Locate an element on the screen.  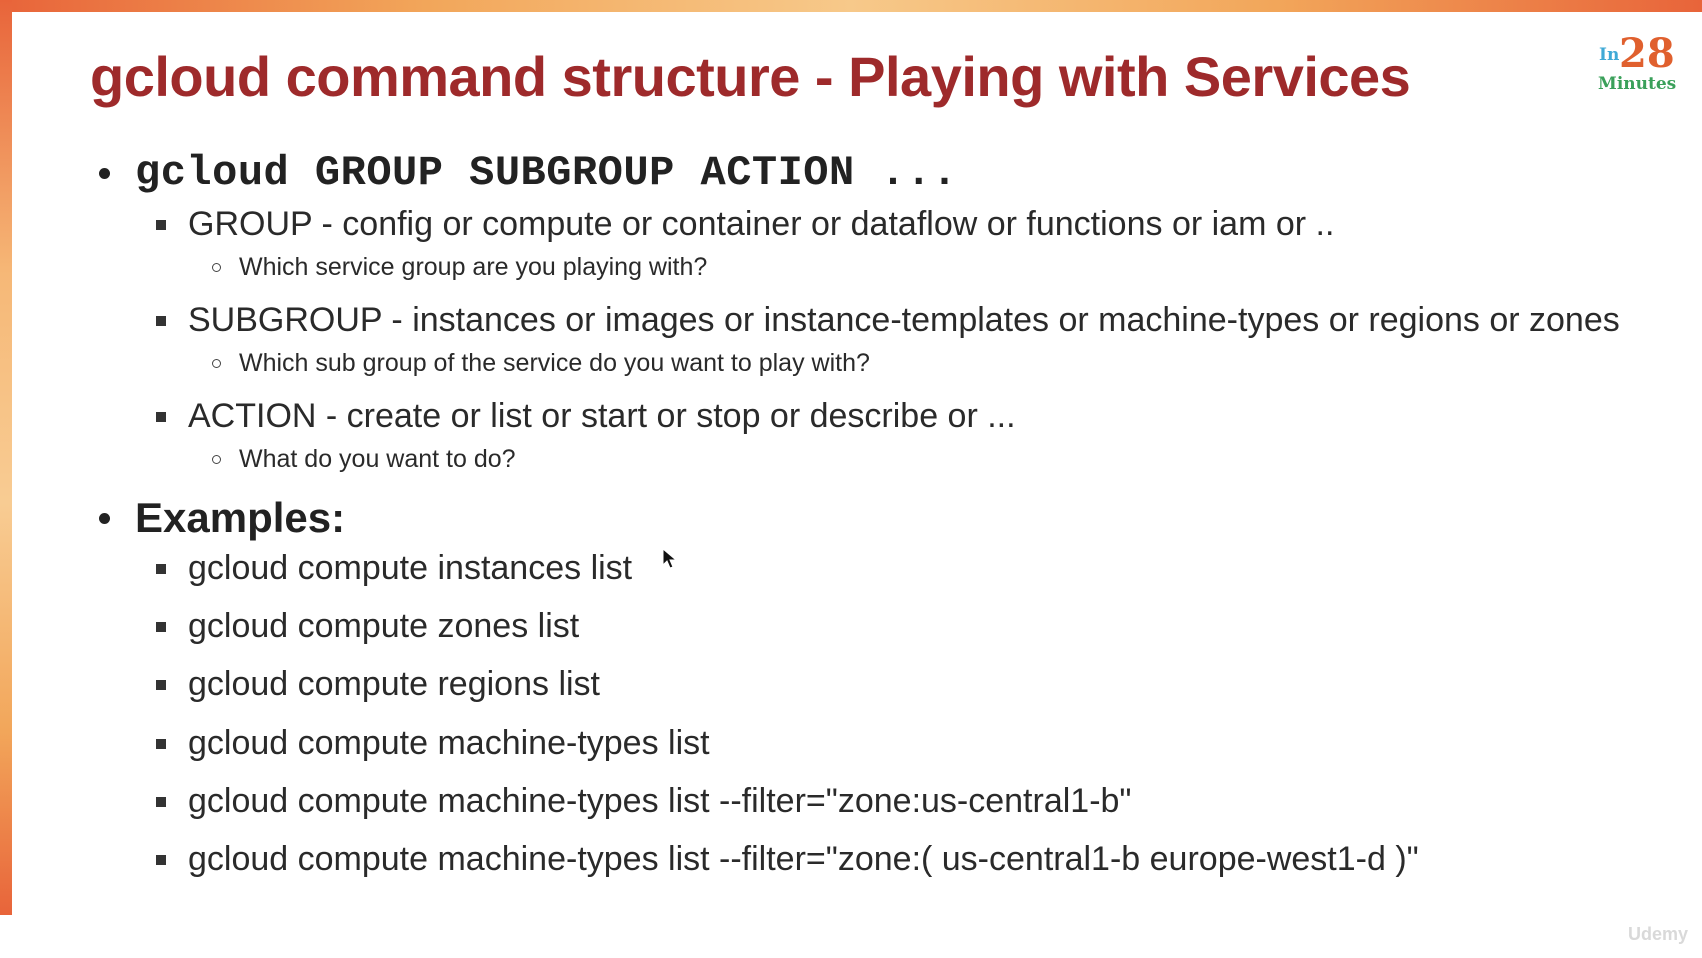
in28minutes-logo: In 28 Minutes is located at coordinates (1640, 65).